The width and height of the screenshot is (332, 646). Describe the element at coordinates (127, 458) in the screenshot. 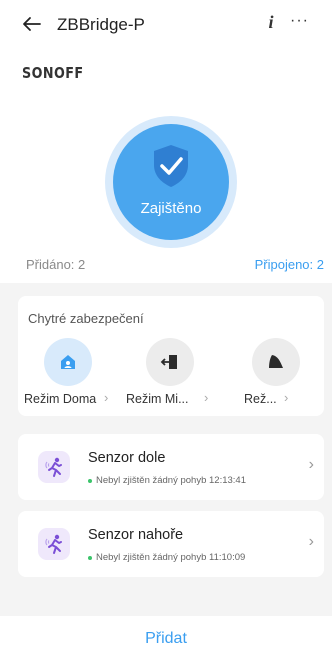

I see `sensor-name: Senzor dole` at that location.